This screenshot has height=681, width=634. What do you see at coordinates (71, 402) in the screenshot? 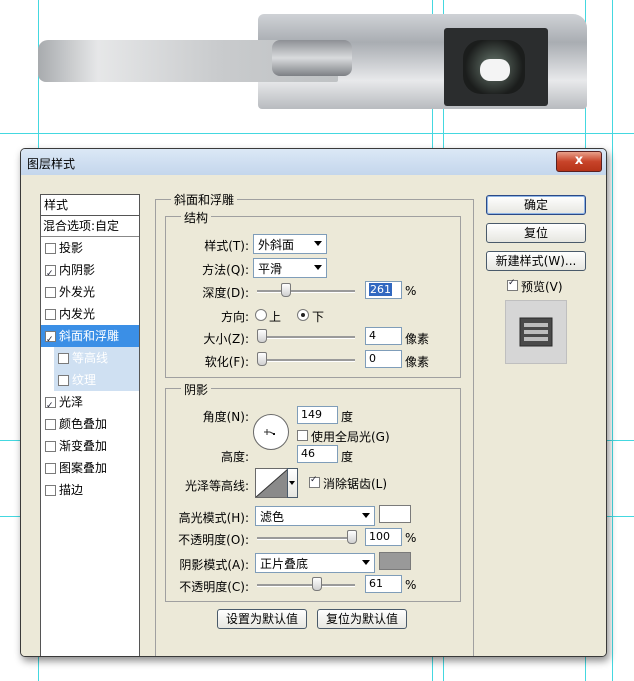
I see `style-item-label: 光泽` at bounding box center [71, 402].